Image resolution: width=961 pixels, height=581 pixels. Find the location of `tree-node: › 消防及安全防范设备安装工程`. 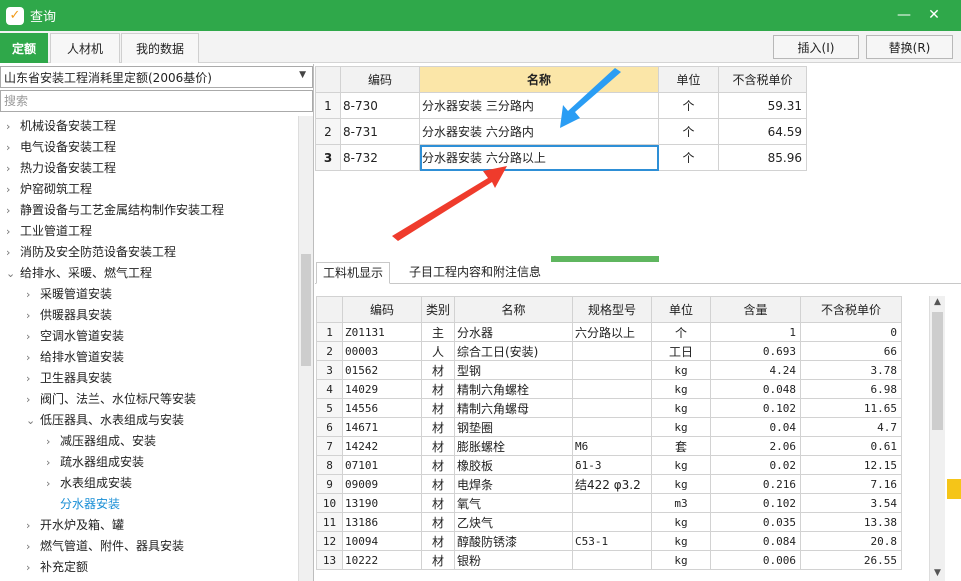

tree-node: › 消防及安全防范设备安装工程 is located at coordinates (91, 252).